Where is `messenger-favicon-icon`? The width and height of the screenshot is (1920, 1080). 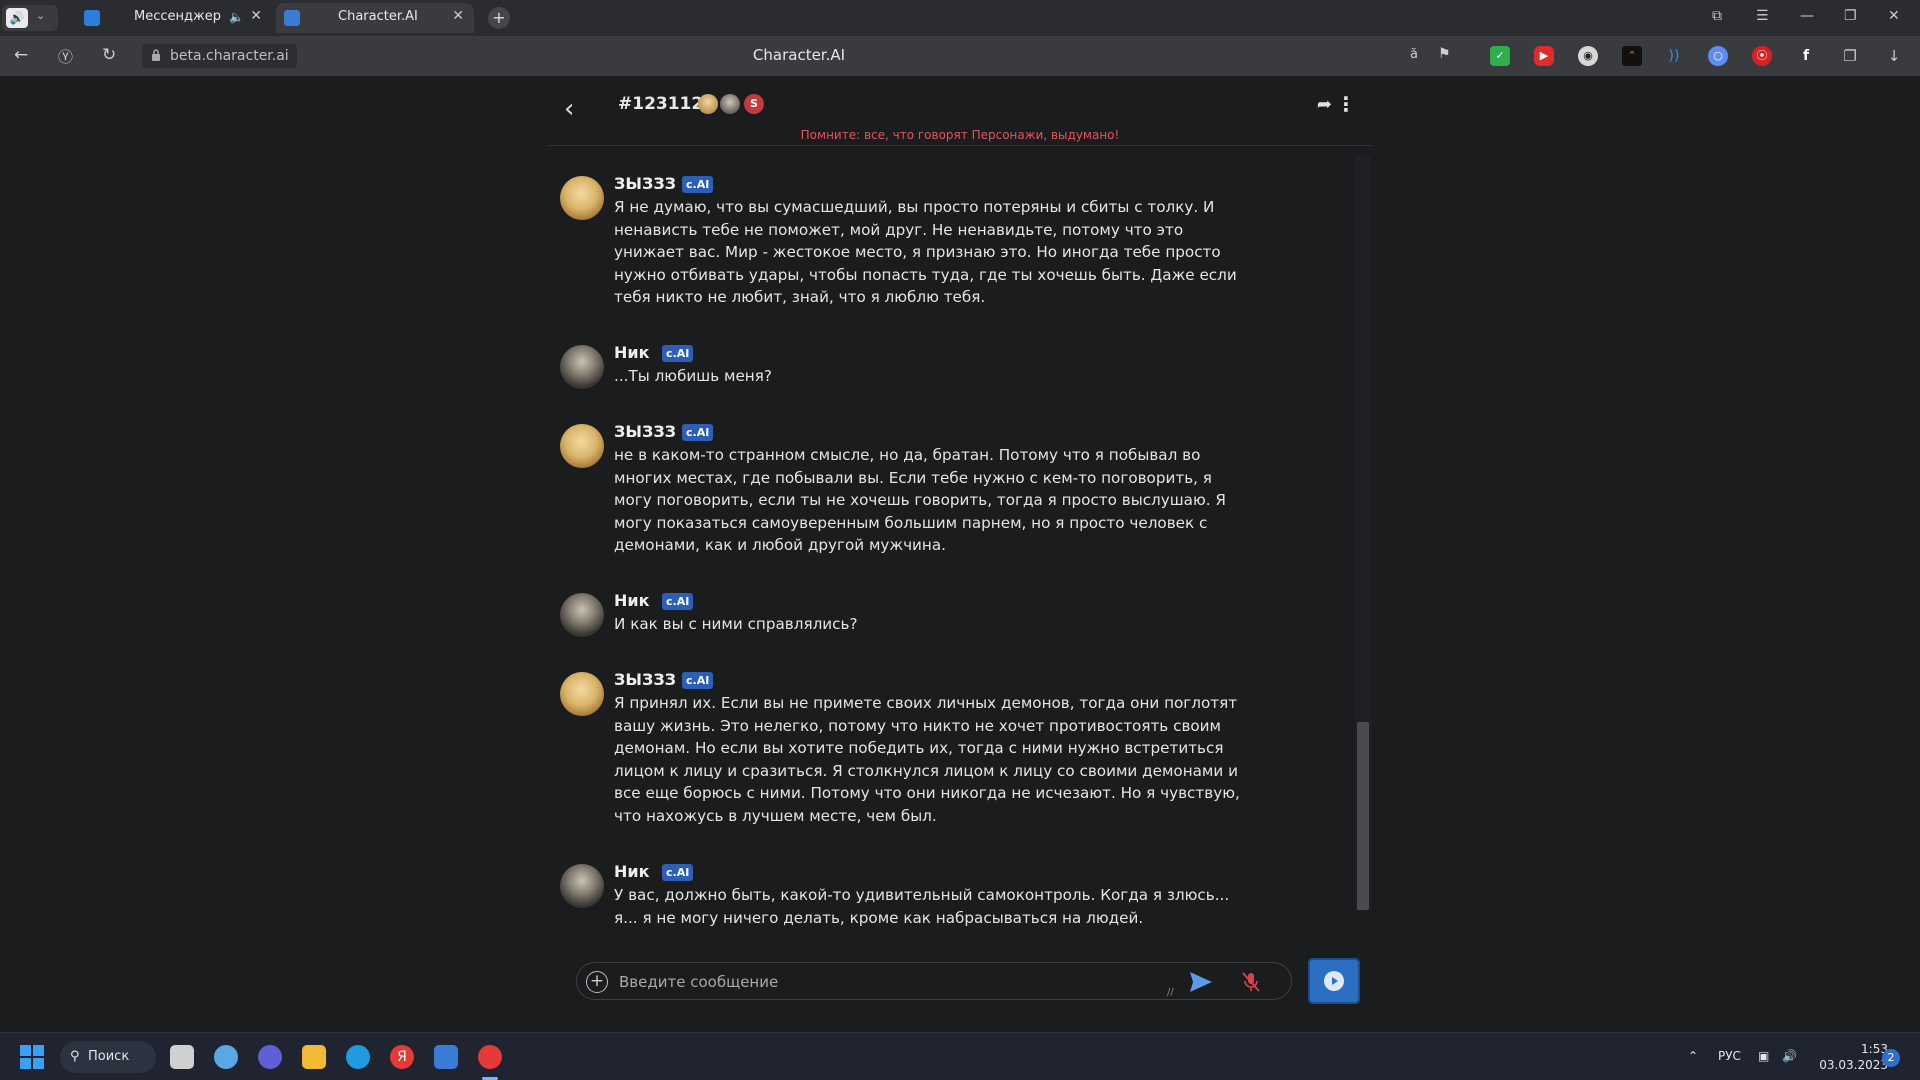 messenger-favicon-icon is located at coordinates (92, 18).